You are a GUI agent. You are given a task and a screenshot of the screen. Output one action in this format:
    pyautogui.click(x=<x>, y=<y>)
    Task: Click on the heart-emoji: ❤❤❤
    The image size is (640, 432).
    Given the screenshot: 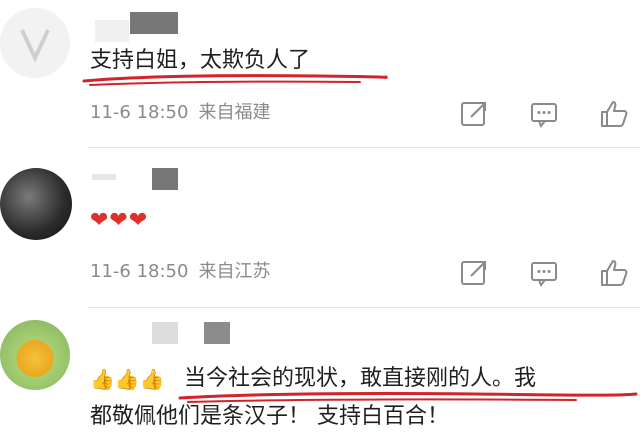 What is the action you would take?
    pyautogui.click(x=119, y=220)
    